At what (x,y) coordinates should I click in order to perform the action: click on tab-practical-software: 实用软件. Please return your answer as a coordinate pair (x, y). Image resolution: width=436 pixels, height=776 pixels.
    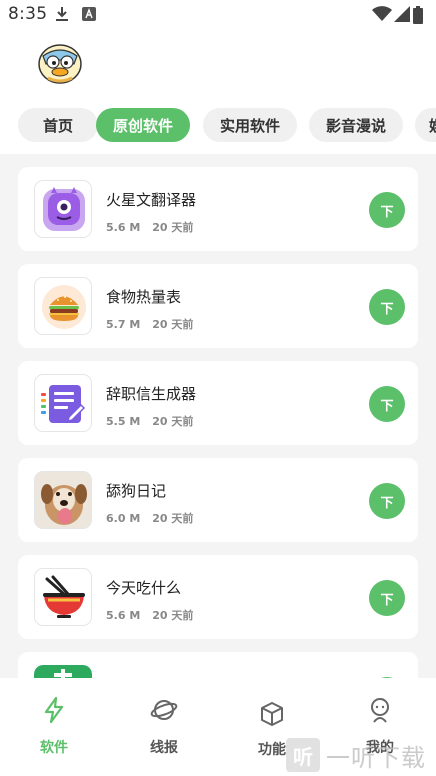
    Looking at the image, I should click on (250, 125).